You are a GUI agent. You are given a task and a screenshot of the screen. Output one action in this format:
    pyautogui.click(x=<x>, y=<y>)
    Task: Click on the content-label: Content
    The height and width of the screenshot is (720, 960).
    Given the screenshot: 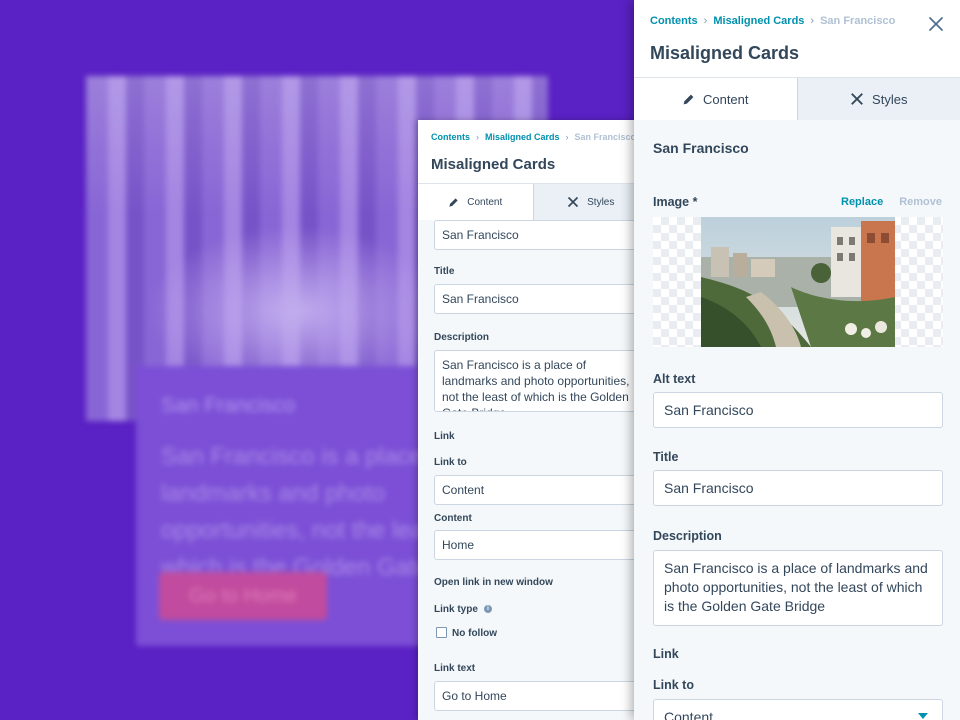 What is the action you would take?
    pyautogui.click(x=453, y=518)
    